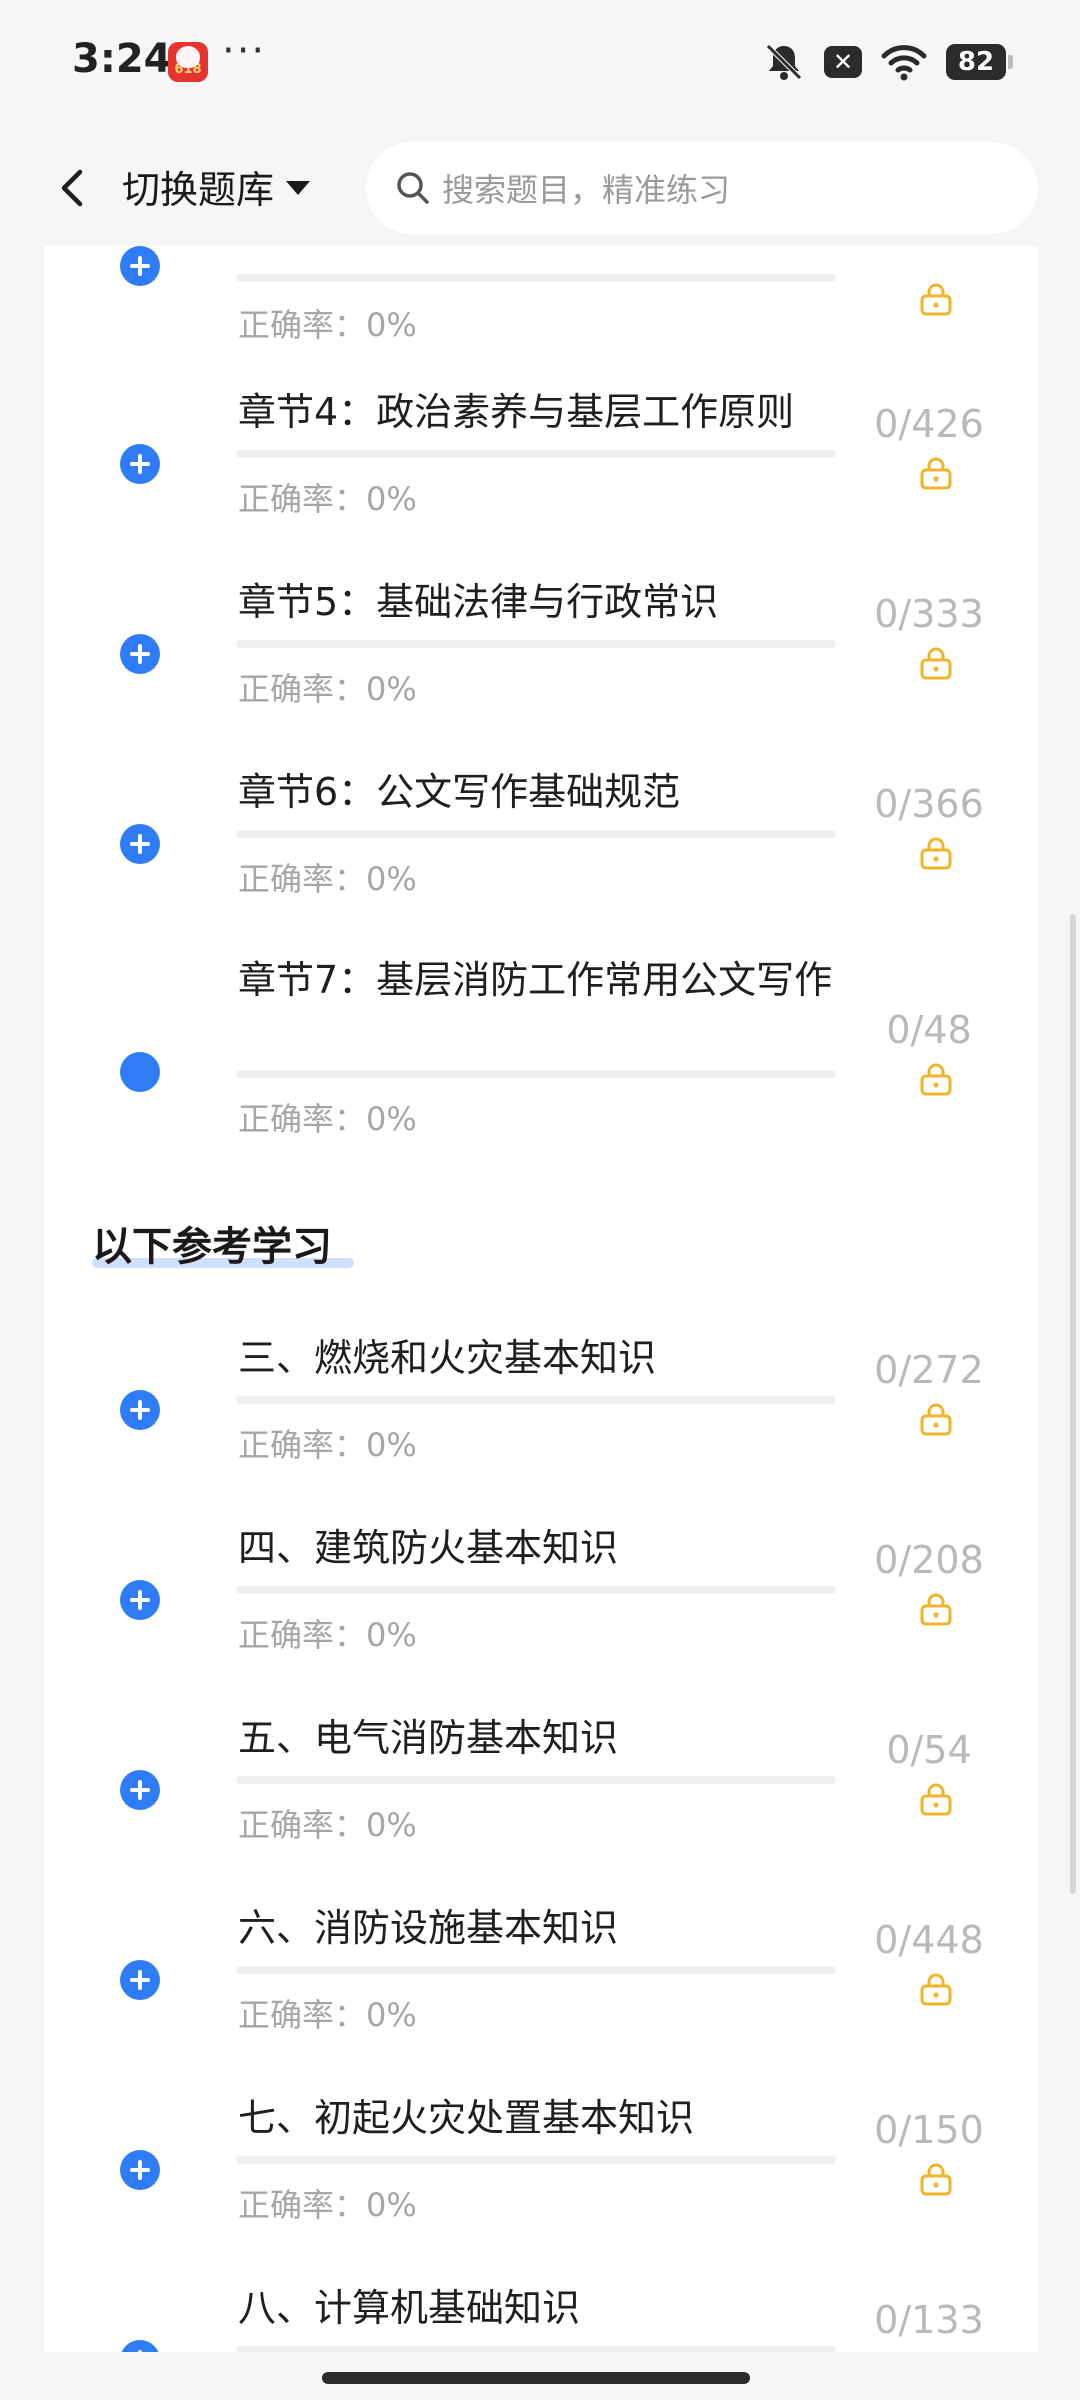 The image size is (1080, 2400). Describe the element at coordinates (784, 62) in the screenshot. I see `bell-muted-icon` at that location.